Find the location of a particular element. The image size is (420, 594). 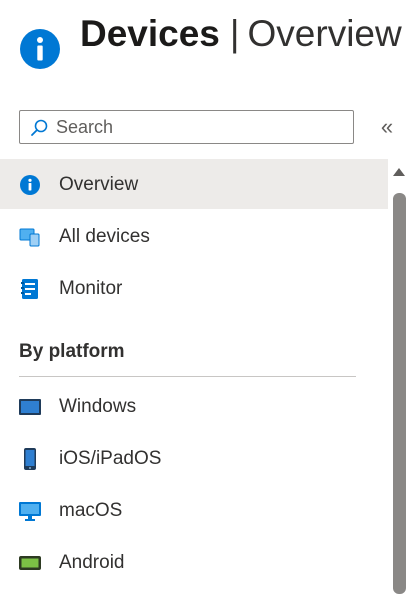

scrollbar-thumb is located at coordinates (399, 393).